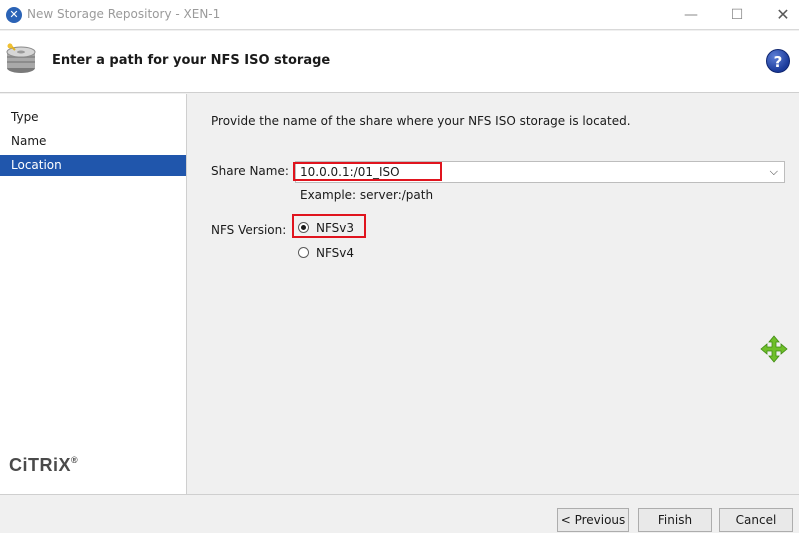 The height and width of the screenshot is (533, 799). I want to click on step-name: Name, so click(93, 141).